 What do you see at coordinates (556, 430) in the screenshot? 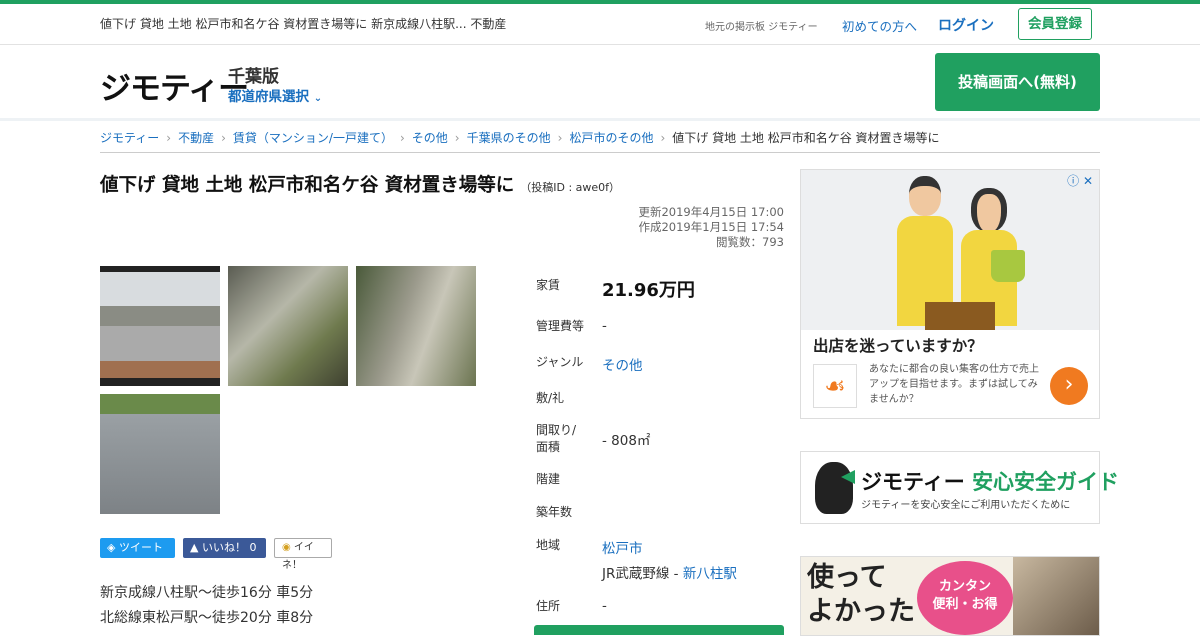
I see `layout-label-line: 間取り/` at bounding box center [556, 430].